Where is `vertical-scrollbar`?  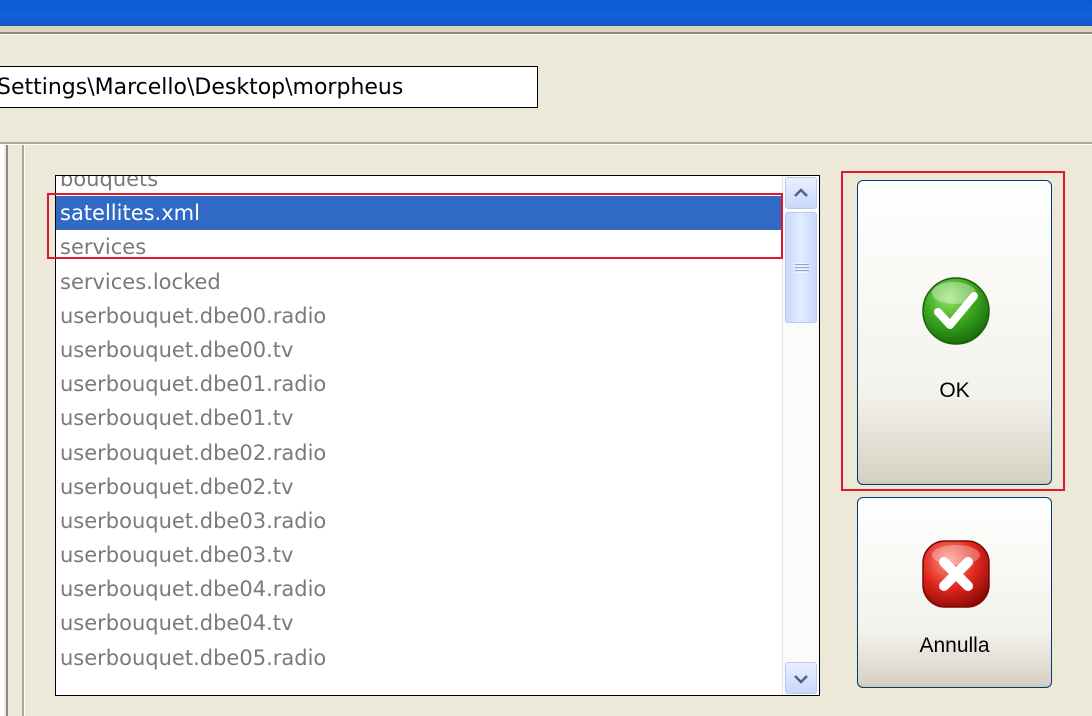
vertical-scrollbar is located at coordinates (800, 435).